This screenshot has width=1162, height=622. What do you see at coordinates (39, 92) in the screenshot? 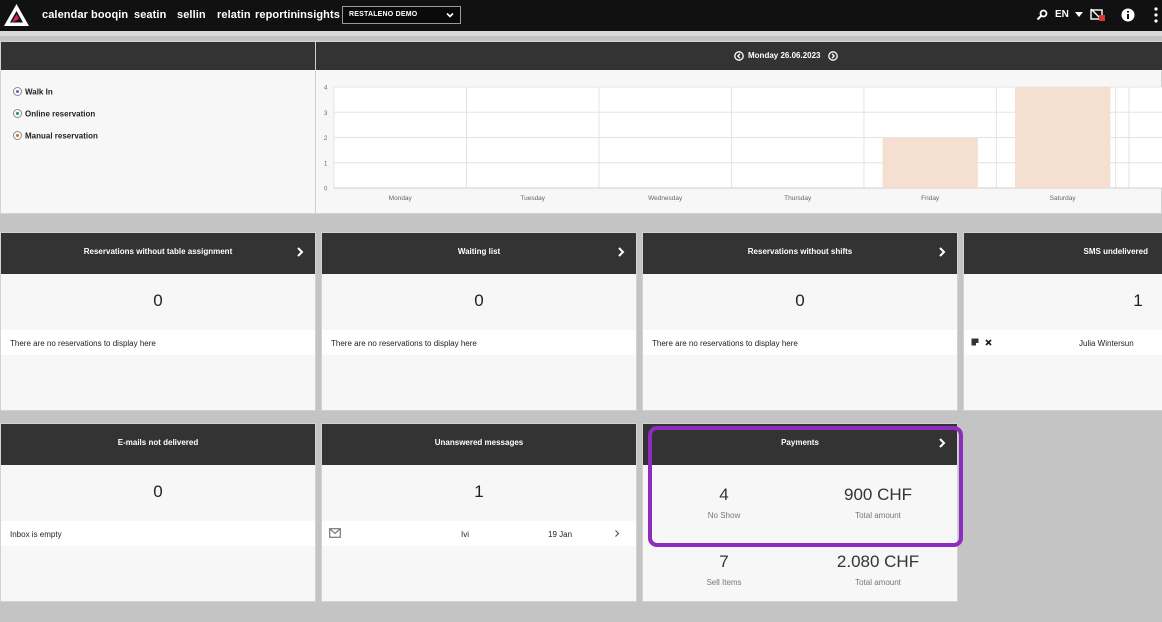
I see `legend-walk-in-label: Walk In` at bounding box center [39, 92].